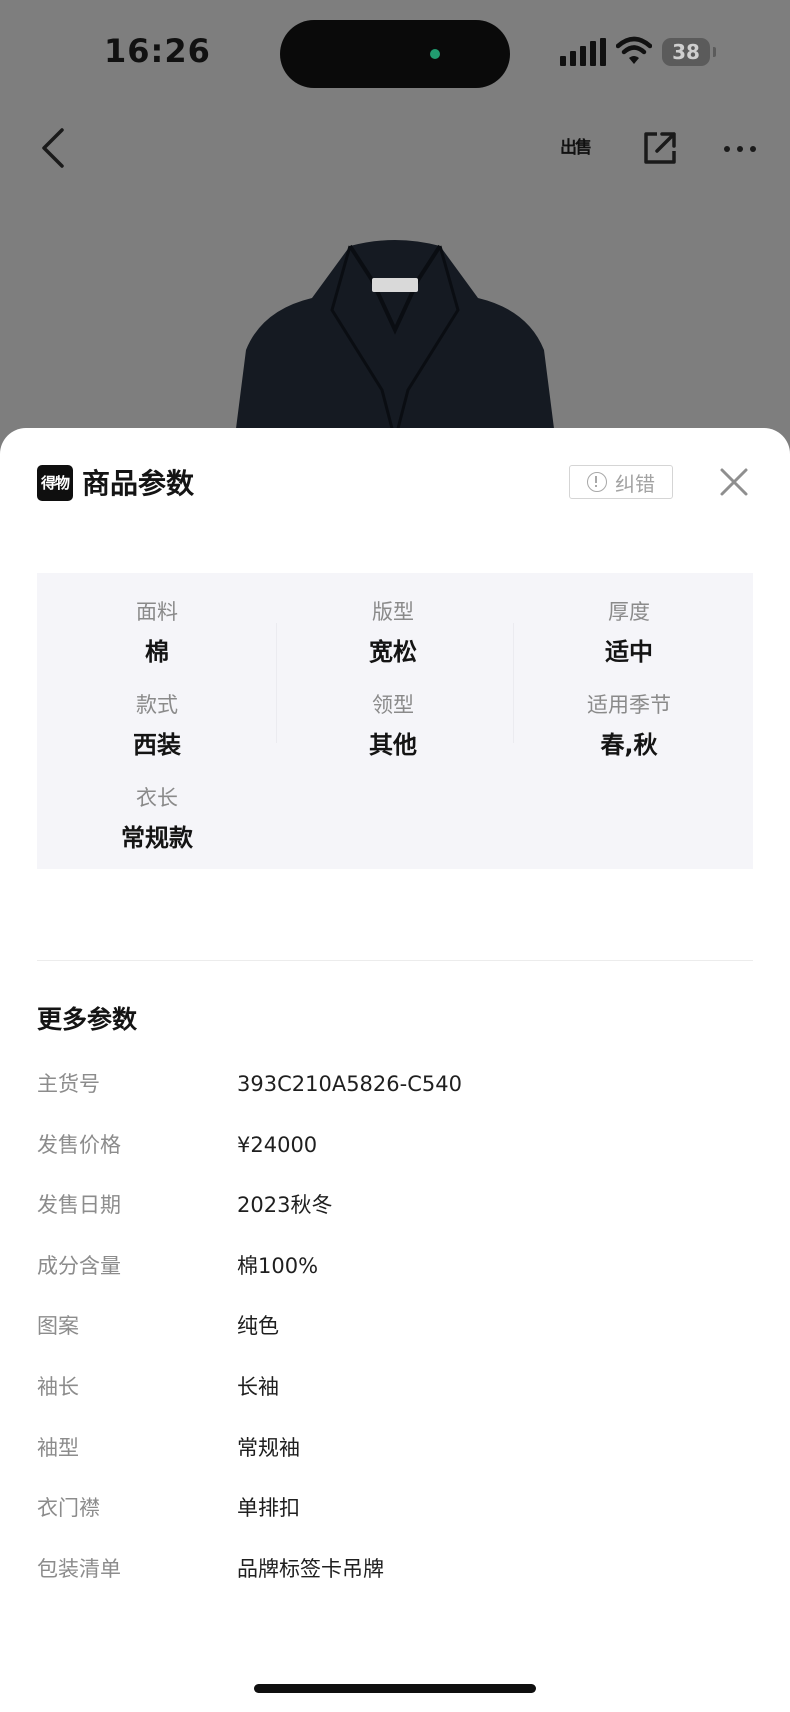 The width and height of the screenshot is (790, 1712). I want to click on report-error-label: 纠错, so click(635, 483).